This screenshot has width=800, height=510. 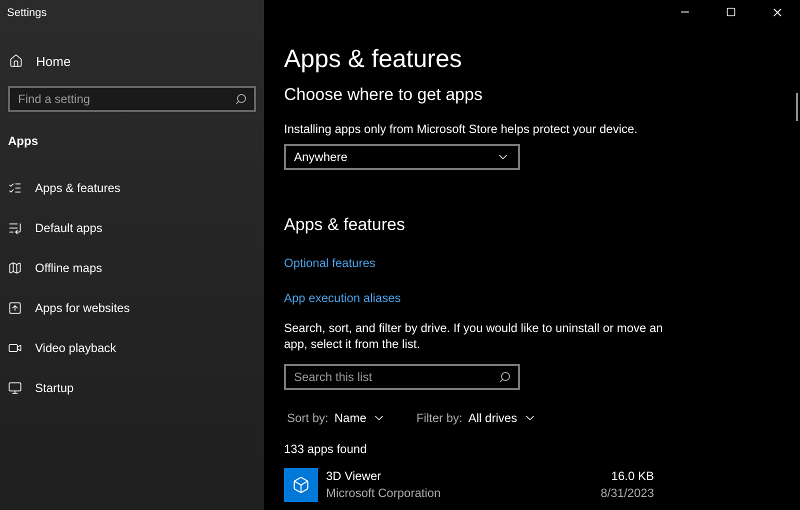 I want to click on page-title: Apps & features, so click(x=373, y=59).